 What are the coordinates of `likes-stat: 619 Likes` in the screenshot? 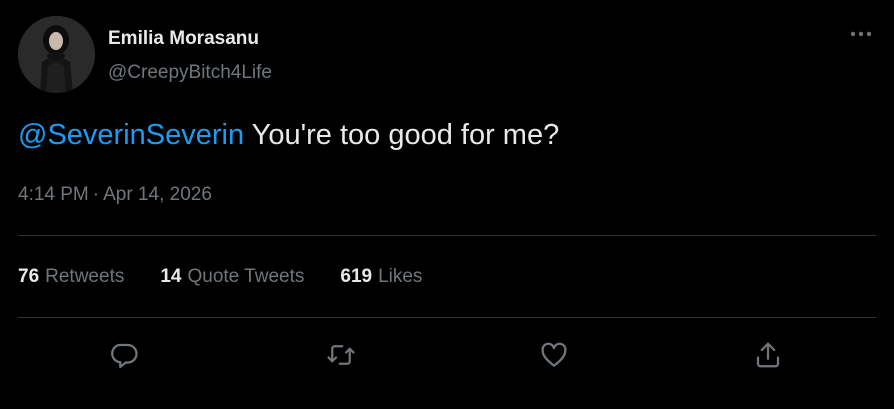 It's located at (381, 277).